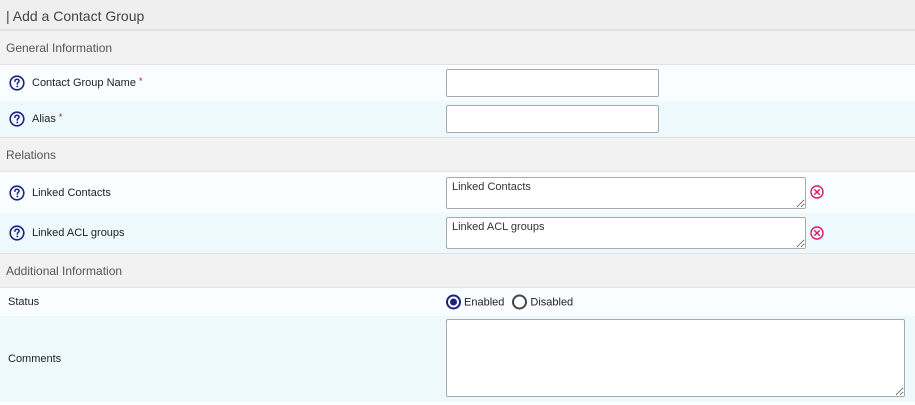 This screenshot has width=915, height=405. I want to click on status-disabled-radio: Disabled, so click(543, 302).